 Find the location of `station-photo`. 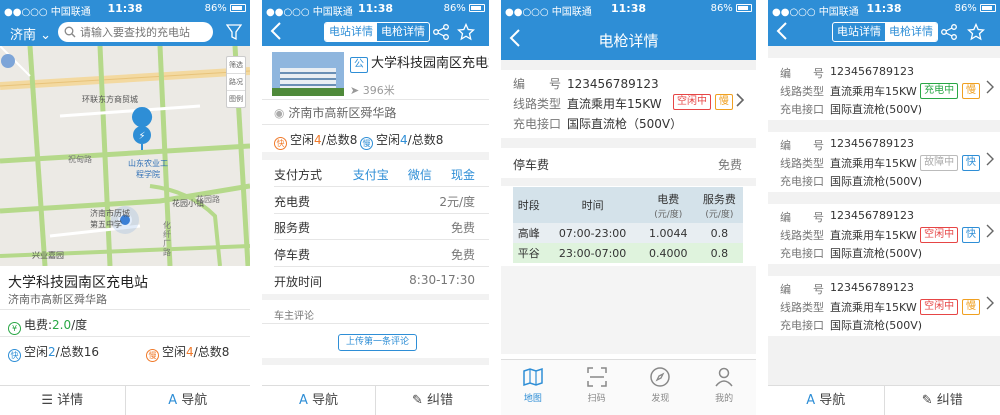

station-photo is located at coordinates (308, 74).